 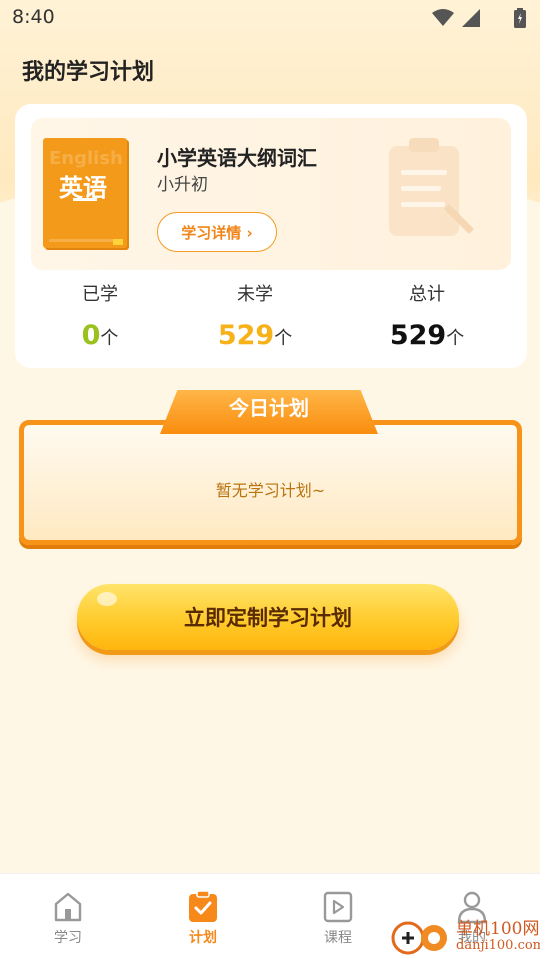 I want to click on page-title: 我的学习计划, so click(x=88, y=72).